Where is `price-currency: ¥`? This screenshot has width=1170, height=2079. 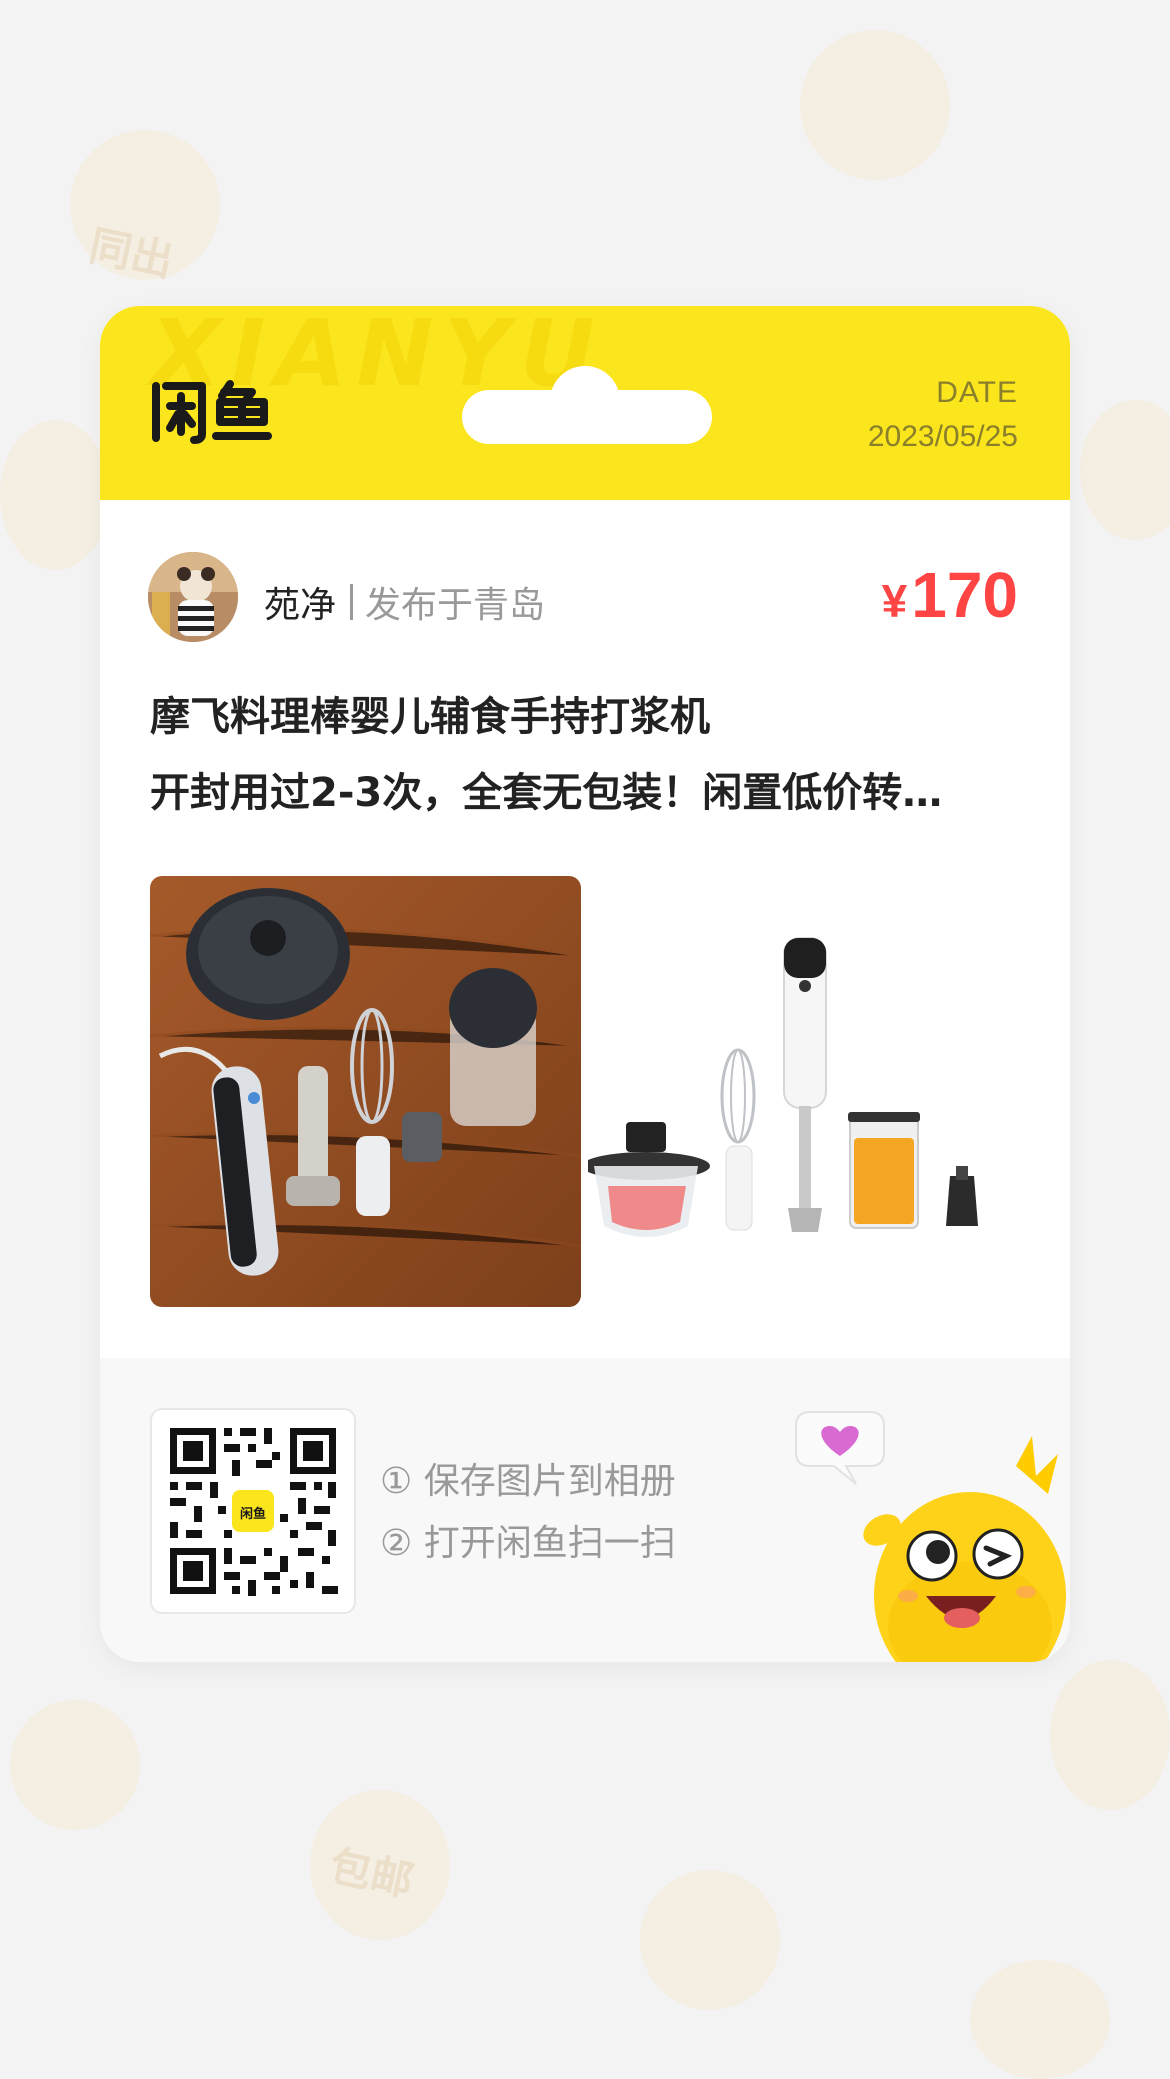
price-currency: ¥ is located at coordinates (894, 601).